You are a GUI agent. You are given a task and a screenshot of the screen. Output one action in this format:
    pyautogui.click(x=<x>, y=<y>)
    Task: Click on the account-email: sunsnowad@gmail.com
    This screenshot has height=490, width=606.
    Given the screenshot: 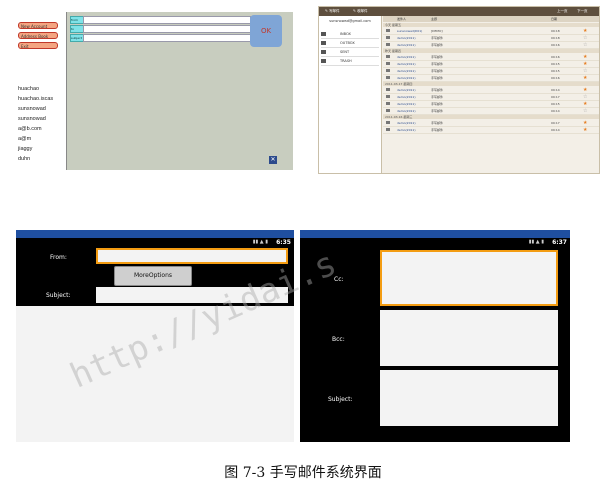 What is the action you would take?
    pyautogui.click(x=350, y=21)
    